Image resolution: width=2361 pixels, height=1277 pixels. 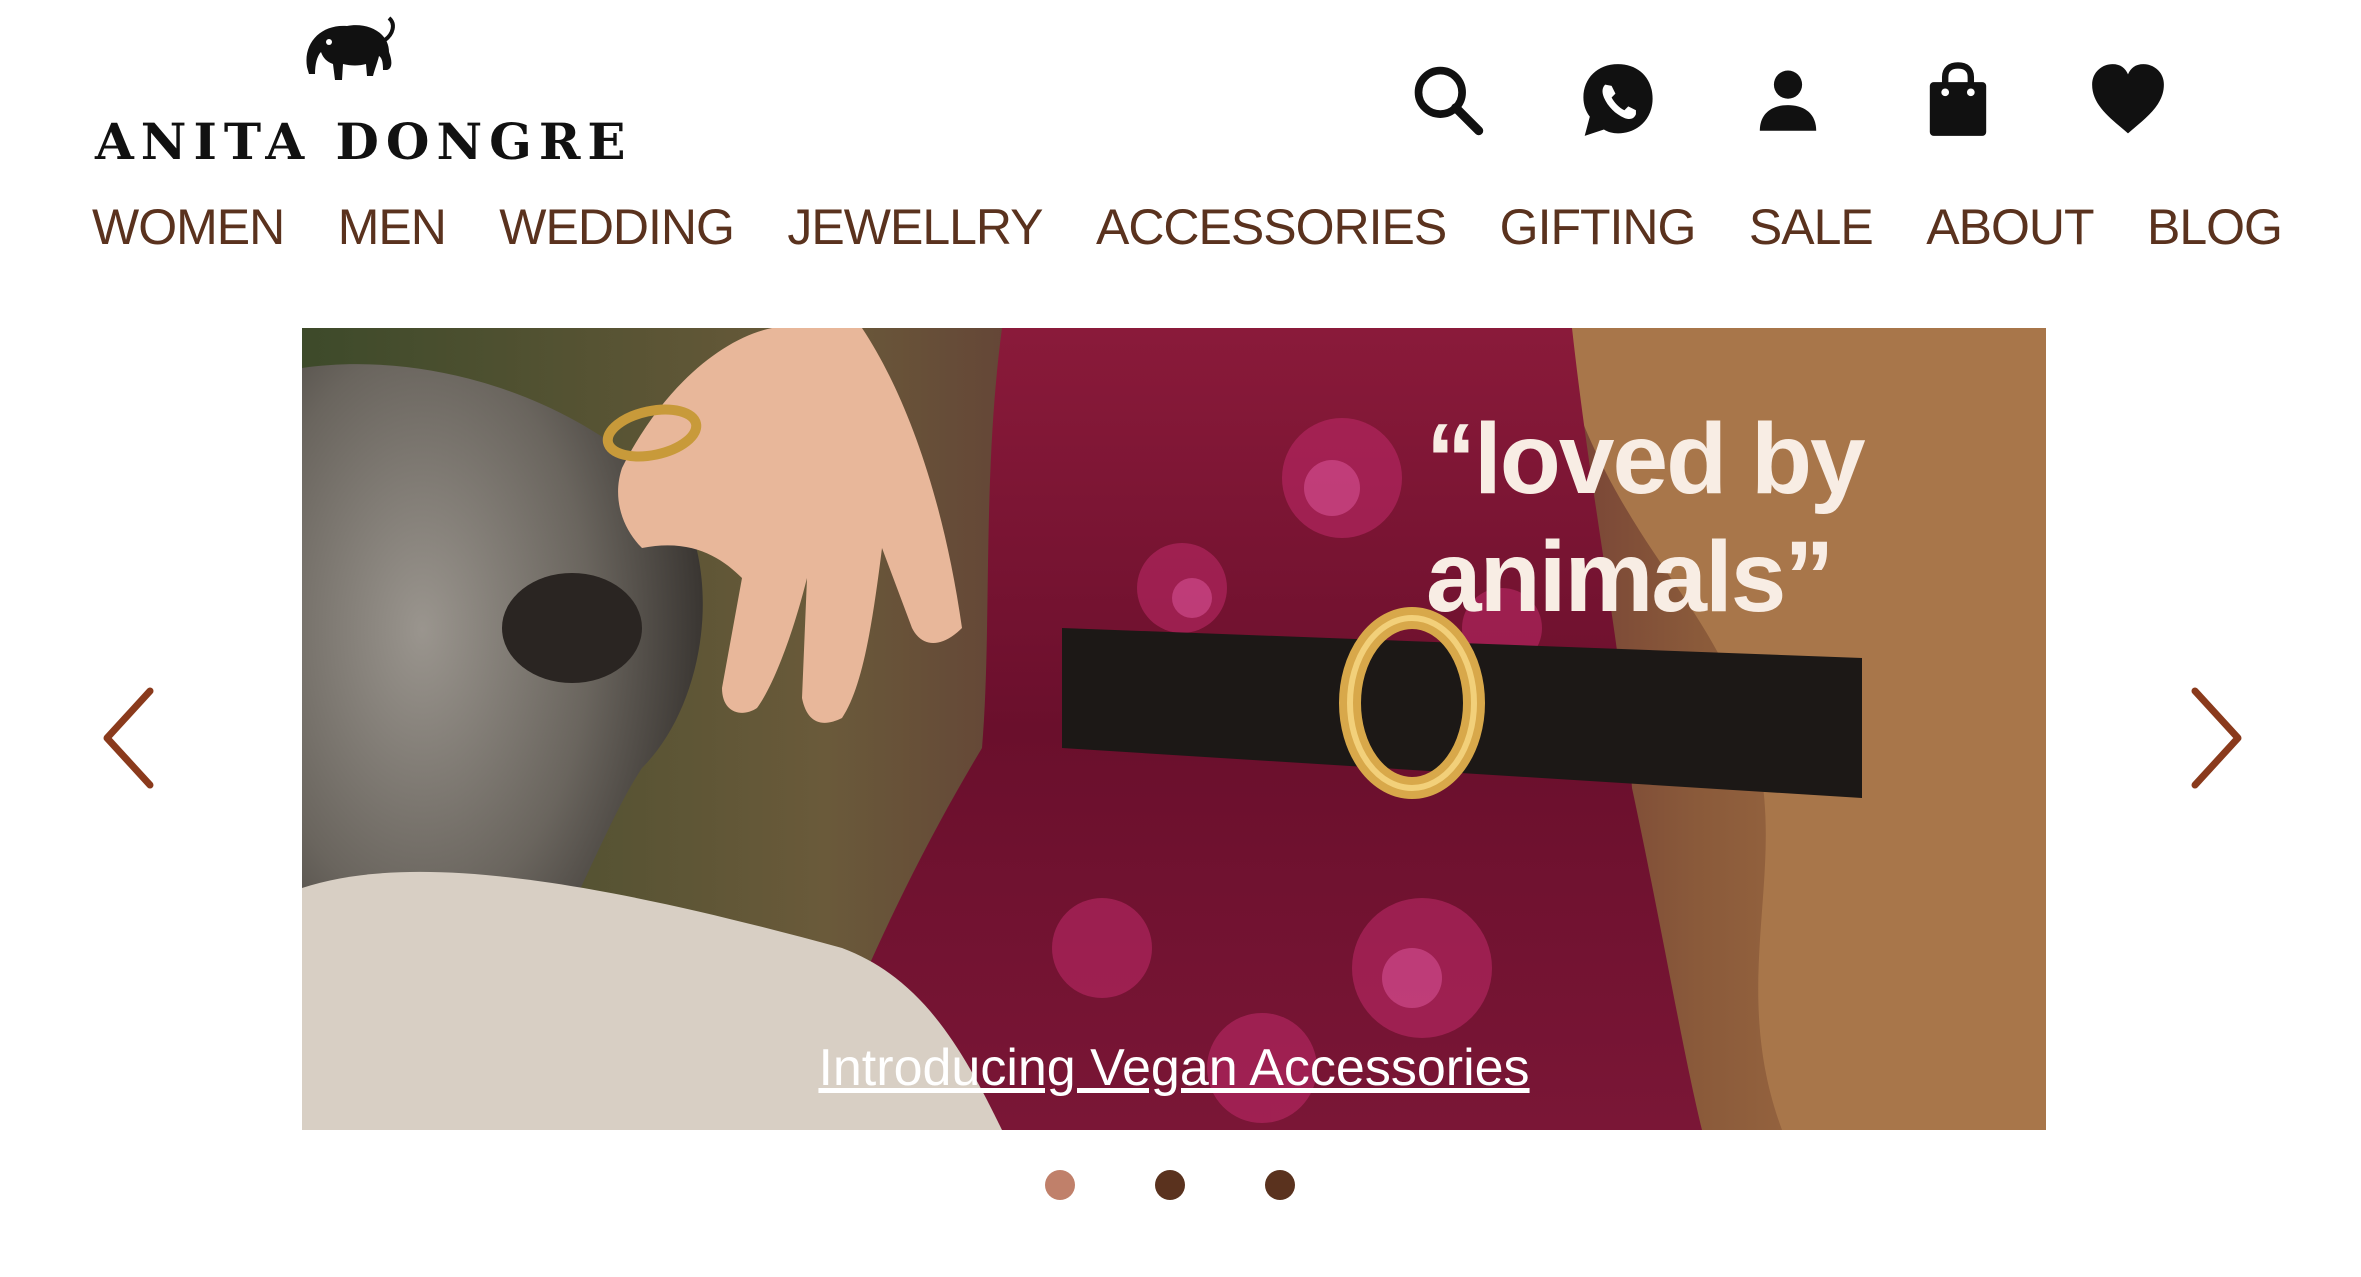 I want to click on carousel-pagination, so click(x=1175, y=1187).